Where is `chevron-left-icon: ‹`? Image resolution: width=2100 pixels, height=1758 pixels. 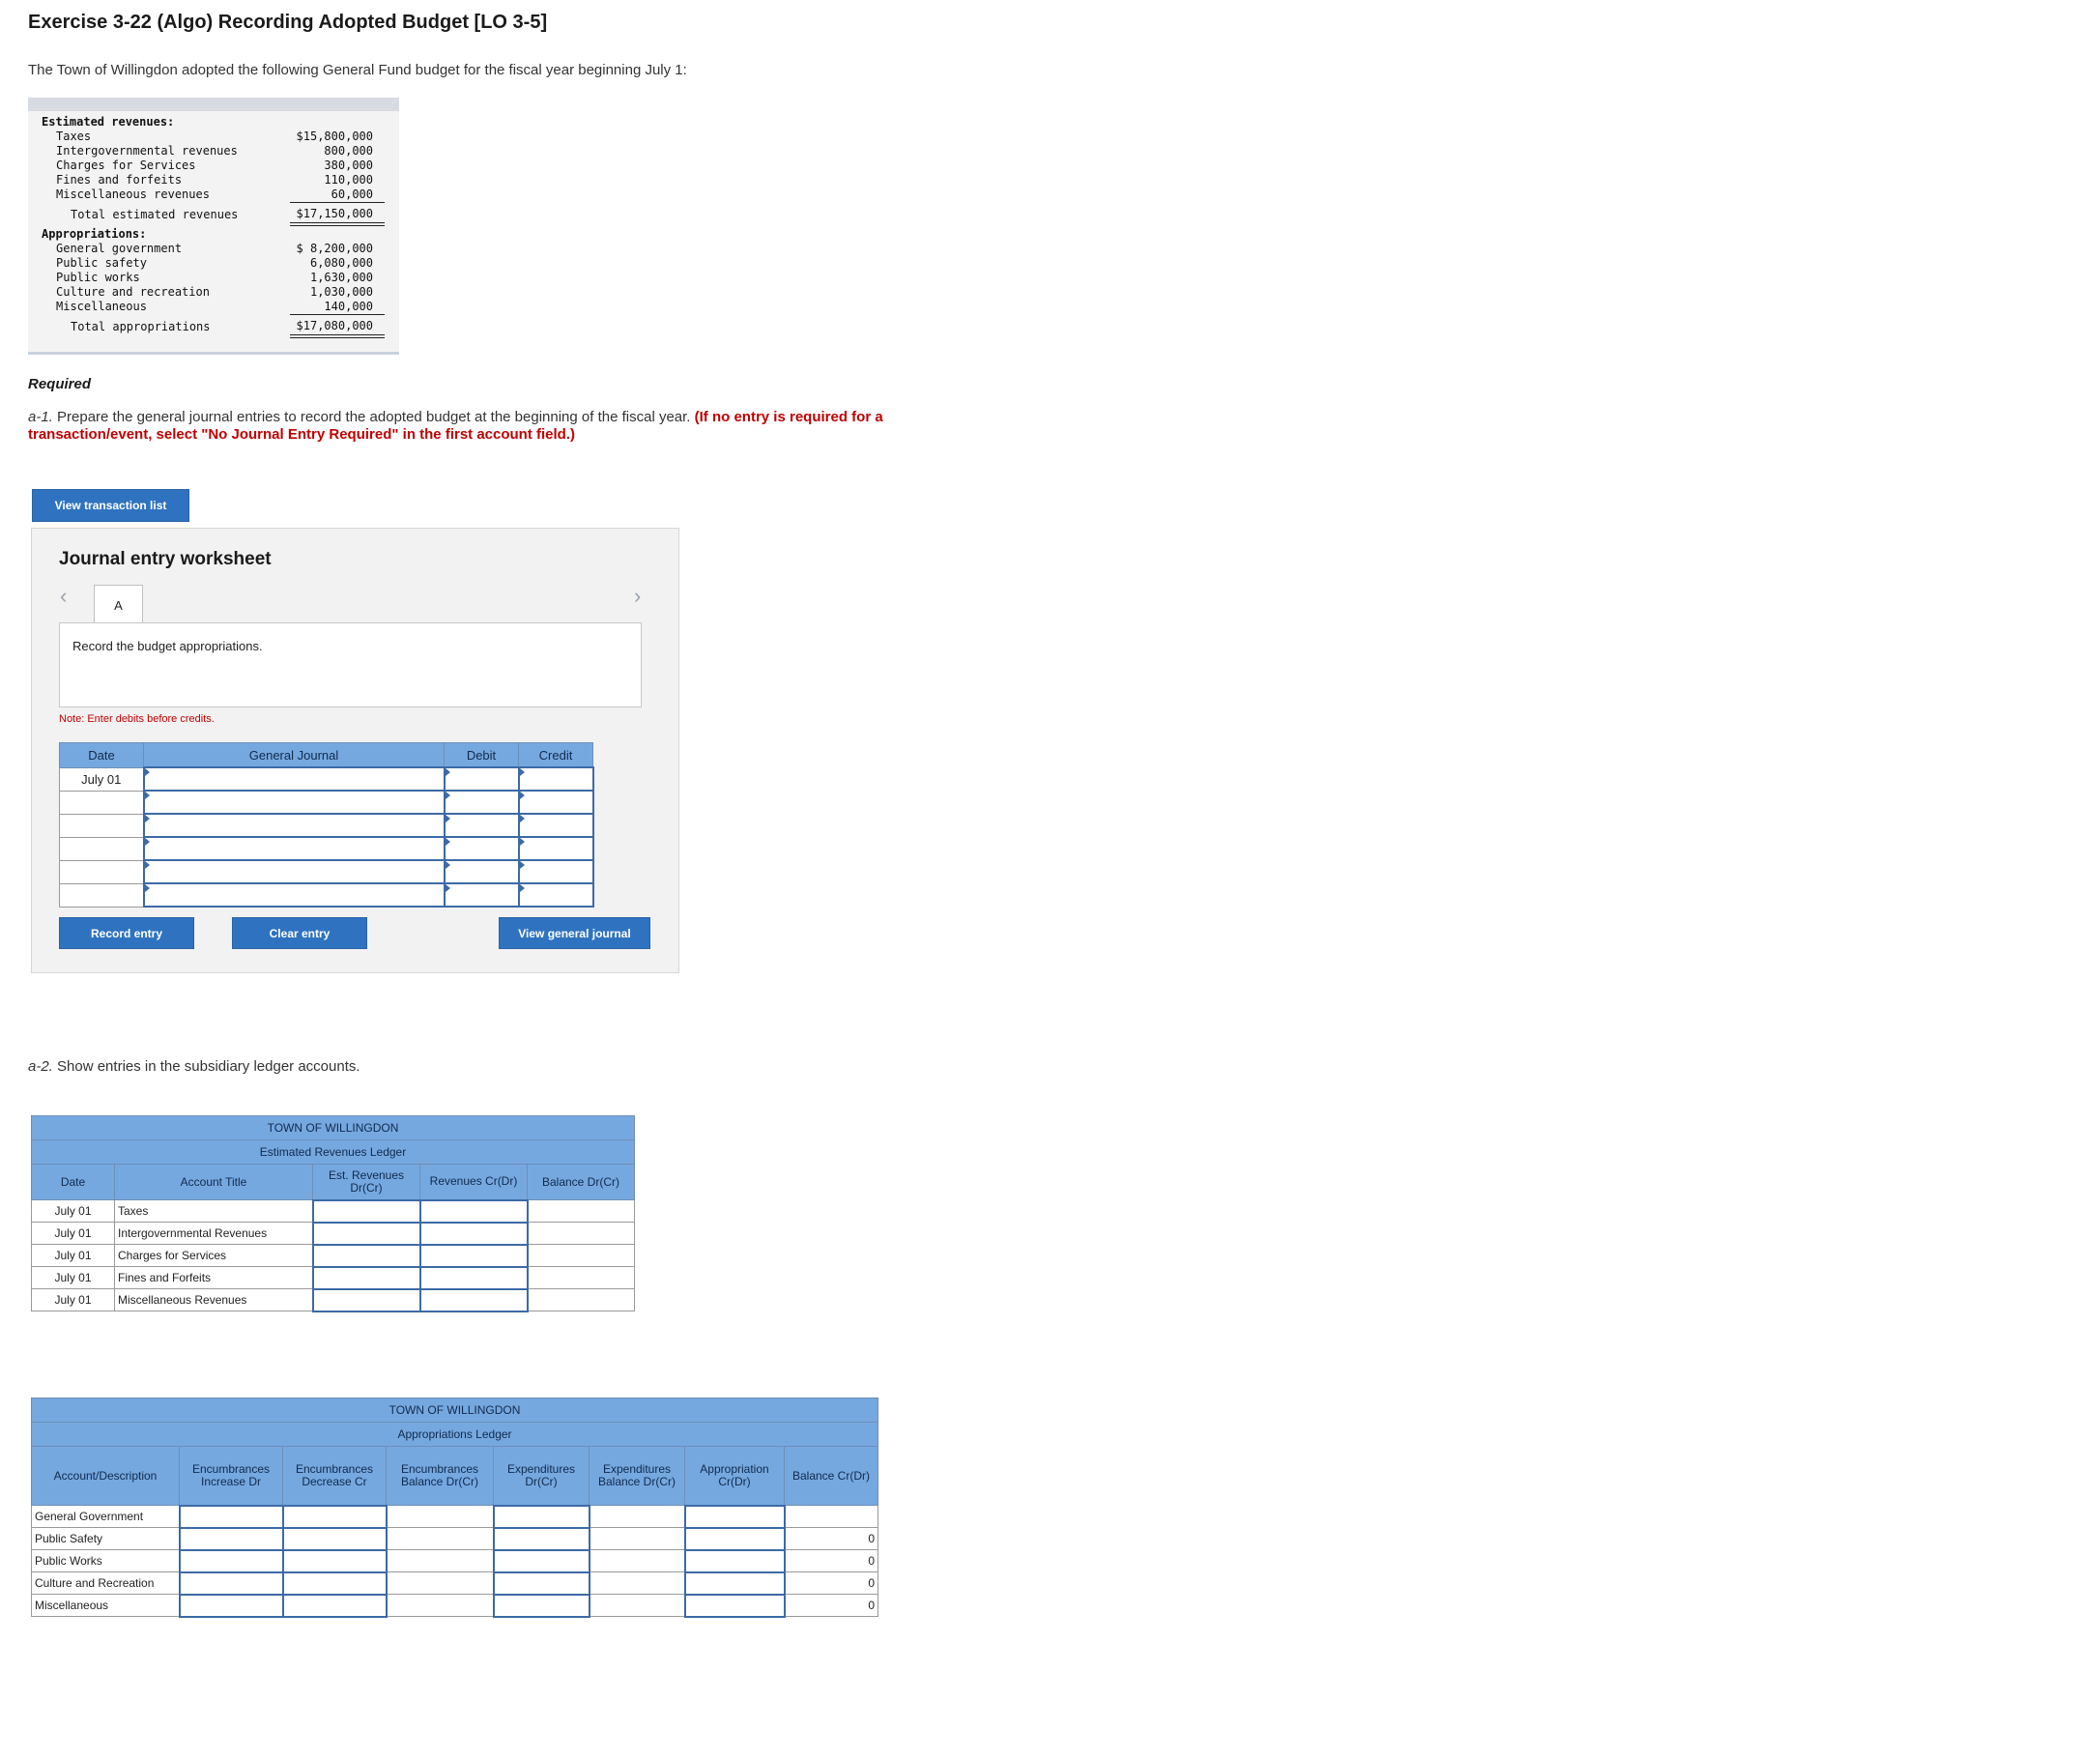 chevron-left-icon: ‹ is located at coordinates (64, 596).